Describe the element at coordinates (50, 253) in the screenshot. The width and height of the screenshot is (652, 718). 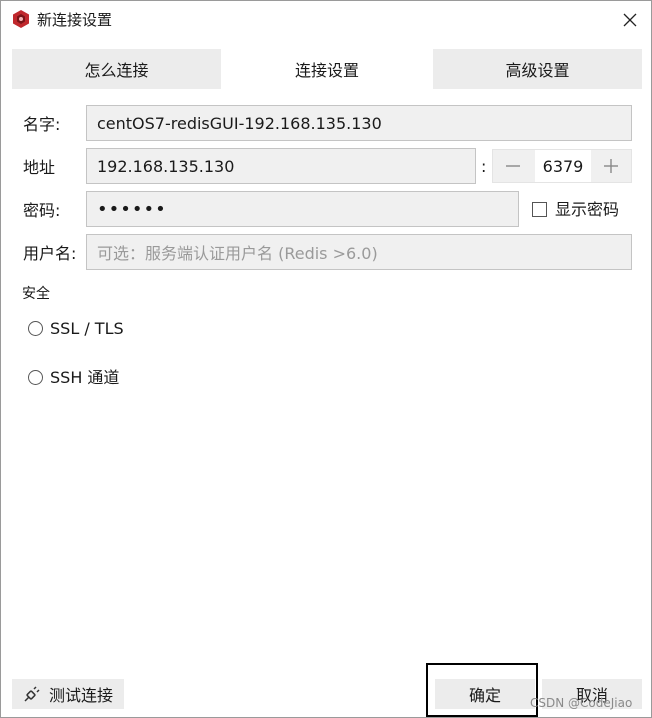
I see `username-label: 用户名:` at that location.